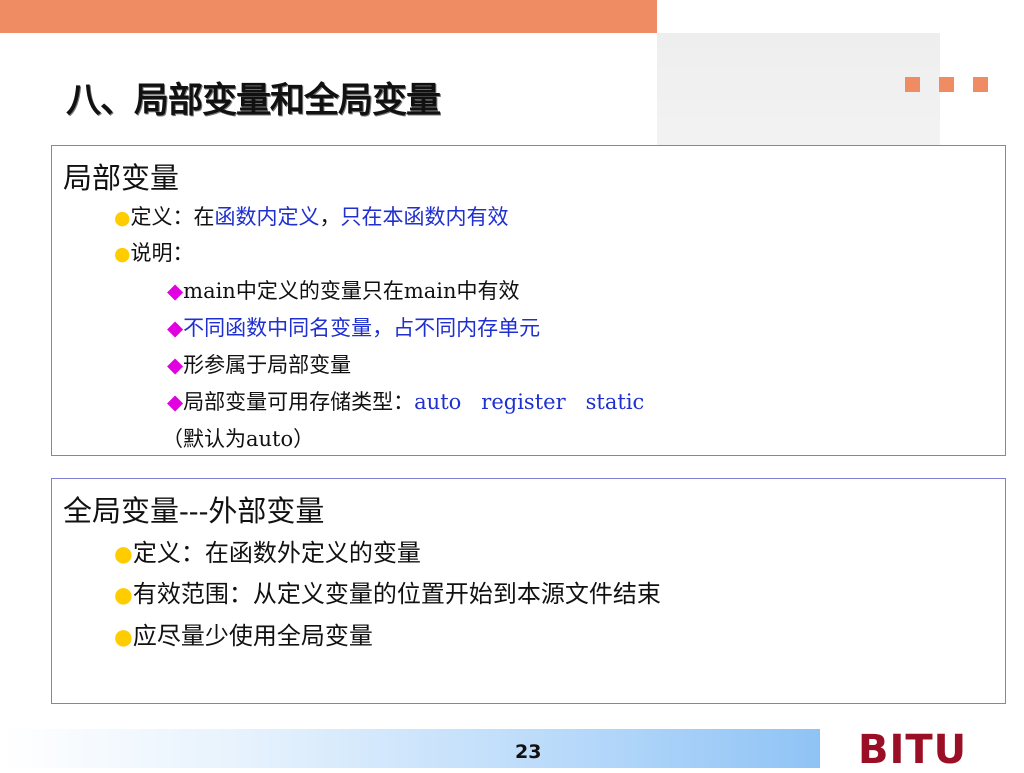 The image size is (1024, 773). I want to click on slide-title: 八、局部变量和全局变量, so click(253, 101).